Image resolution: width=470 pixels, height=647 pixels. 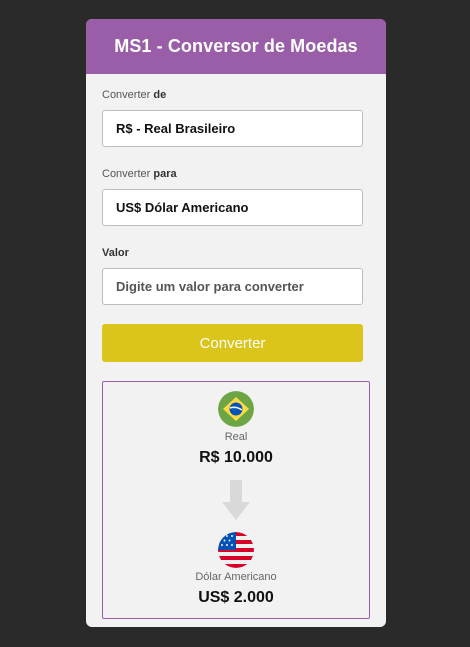 What do you see at coordinates (236, 577) in the screenshot?
I see `to-currency-name: Dólar Americano` at bounding box center [236, 577].